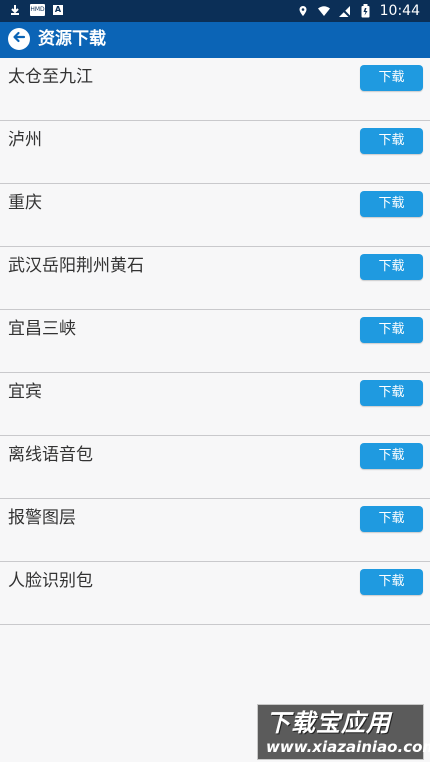 The width and height of the screenshot is (430, 762). I want to click on list-item: 报警图层 下载, so click(215, 530).